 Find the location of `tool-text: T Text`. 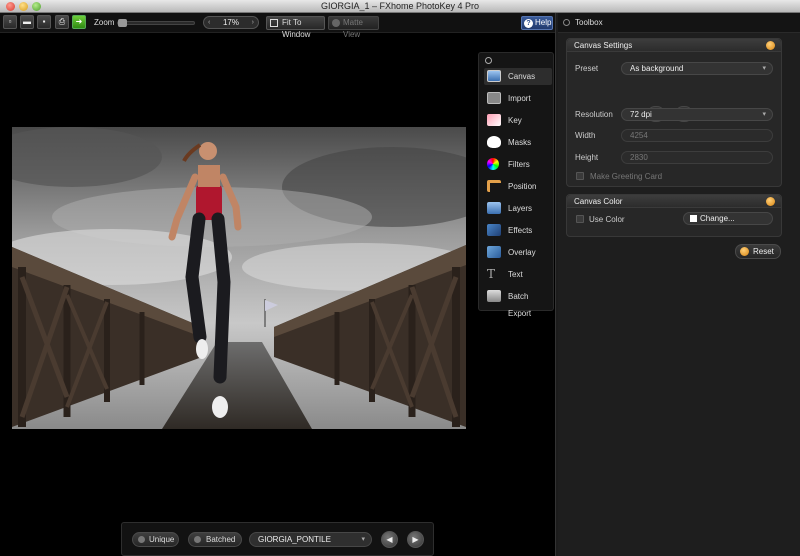

tool-text: T Text is located at coordinates (518, 274).